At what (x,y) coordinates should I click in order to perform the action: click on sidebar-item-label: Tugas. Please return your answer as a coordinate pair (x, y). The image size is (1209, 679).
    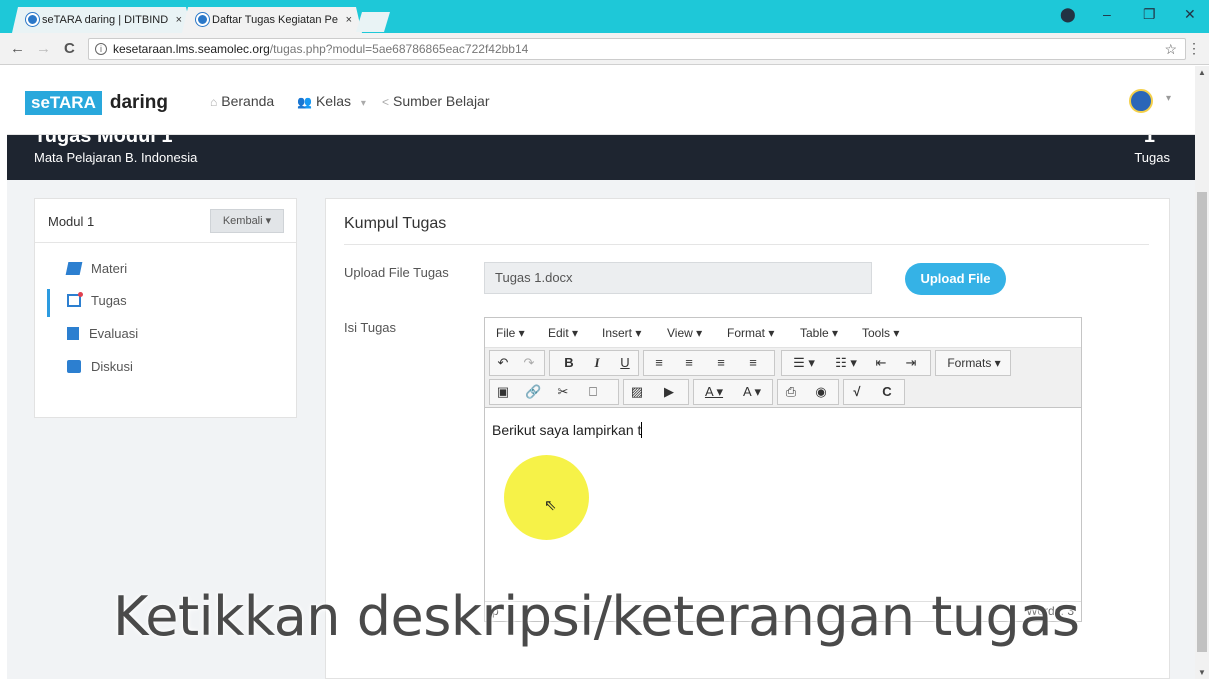
    Looking at the image, I should click on (109, 300).